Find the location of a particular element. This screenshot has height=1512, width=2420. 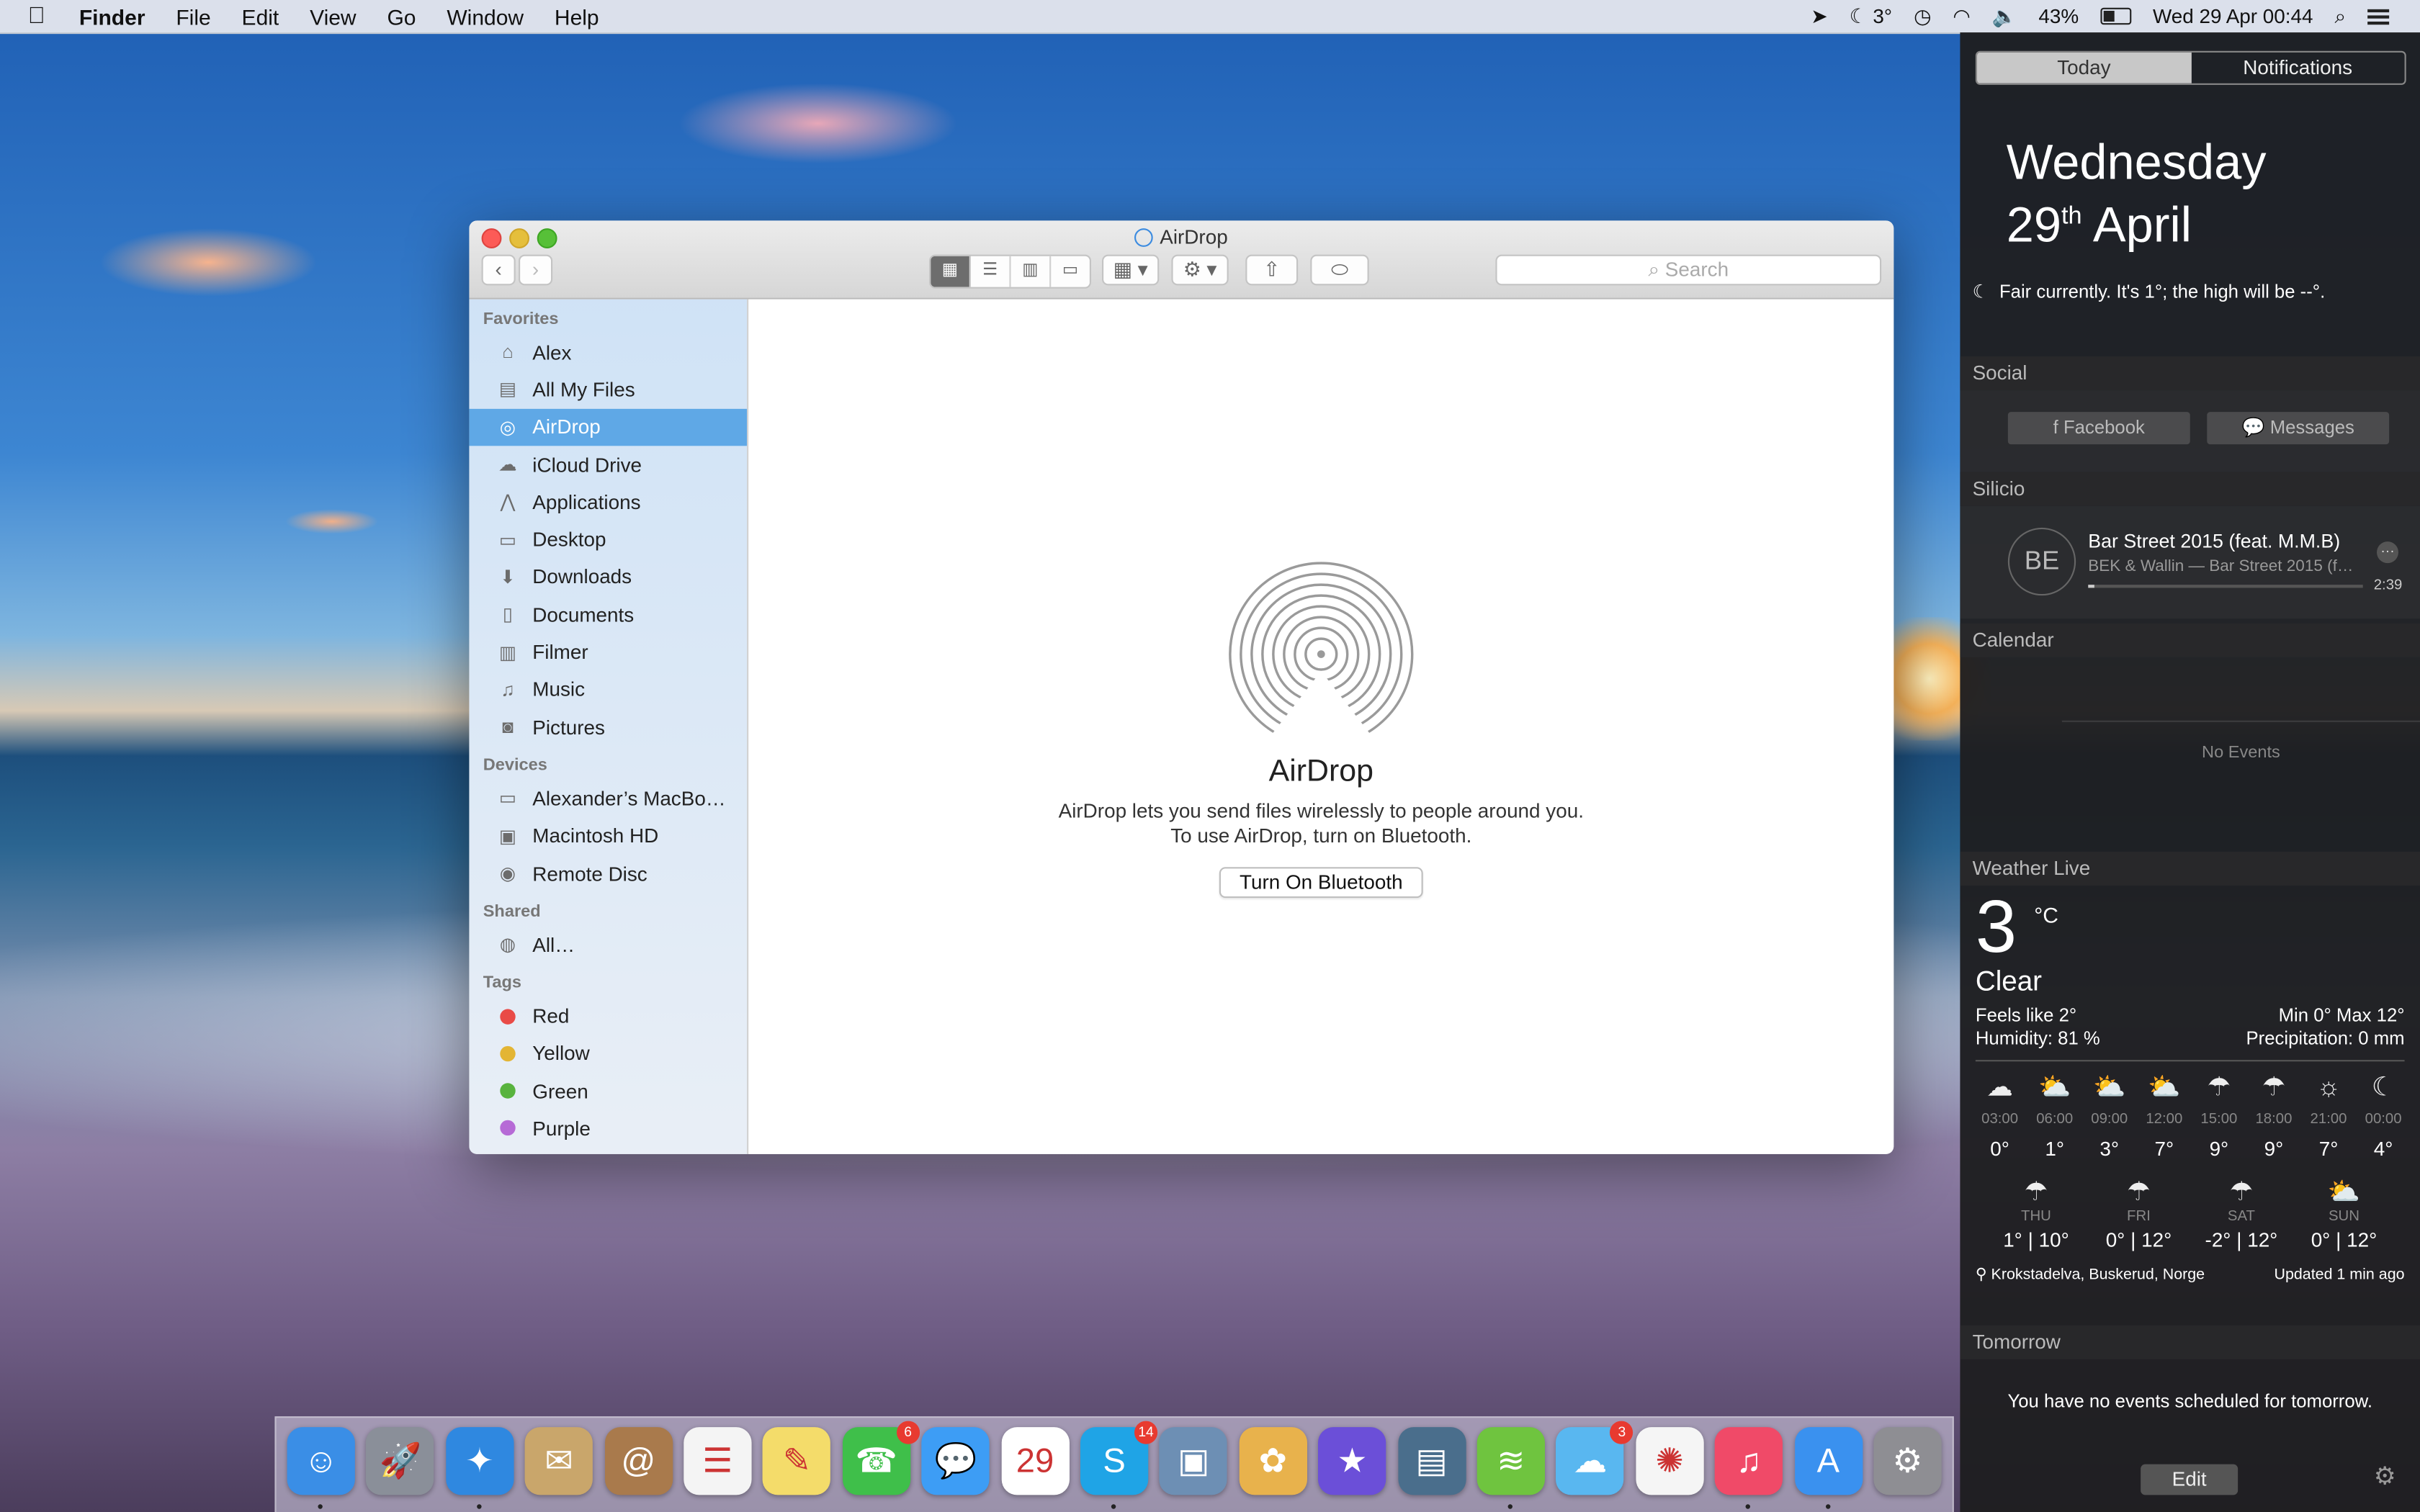

dock-app-popcorn: ✿ is located at coordinates (1273, 1461).